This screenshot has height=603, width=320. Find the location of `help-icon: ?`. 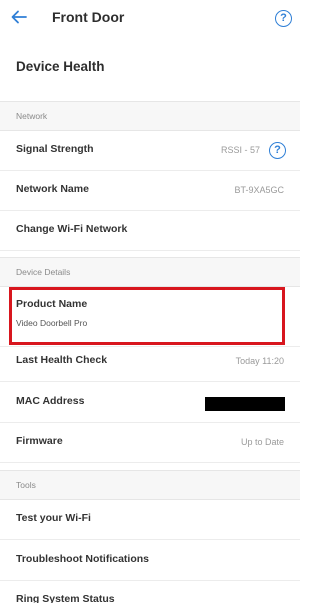

help-icon: ? is located at coordinates (283, 18).